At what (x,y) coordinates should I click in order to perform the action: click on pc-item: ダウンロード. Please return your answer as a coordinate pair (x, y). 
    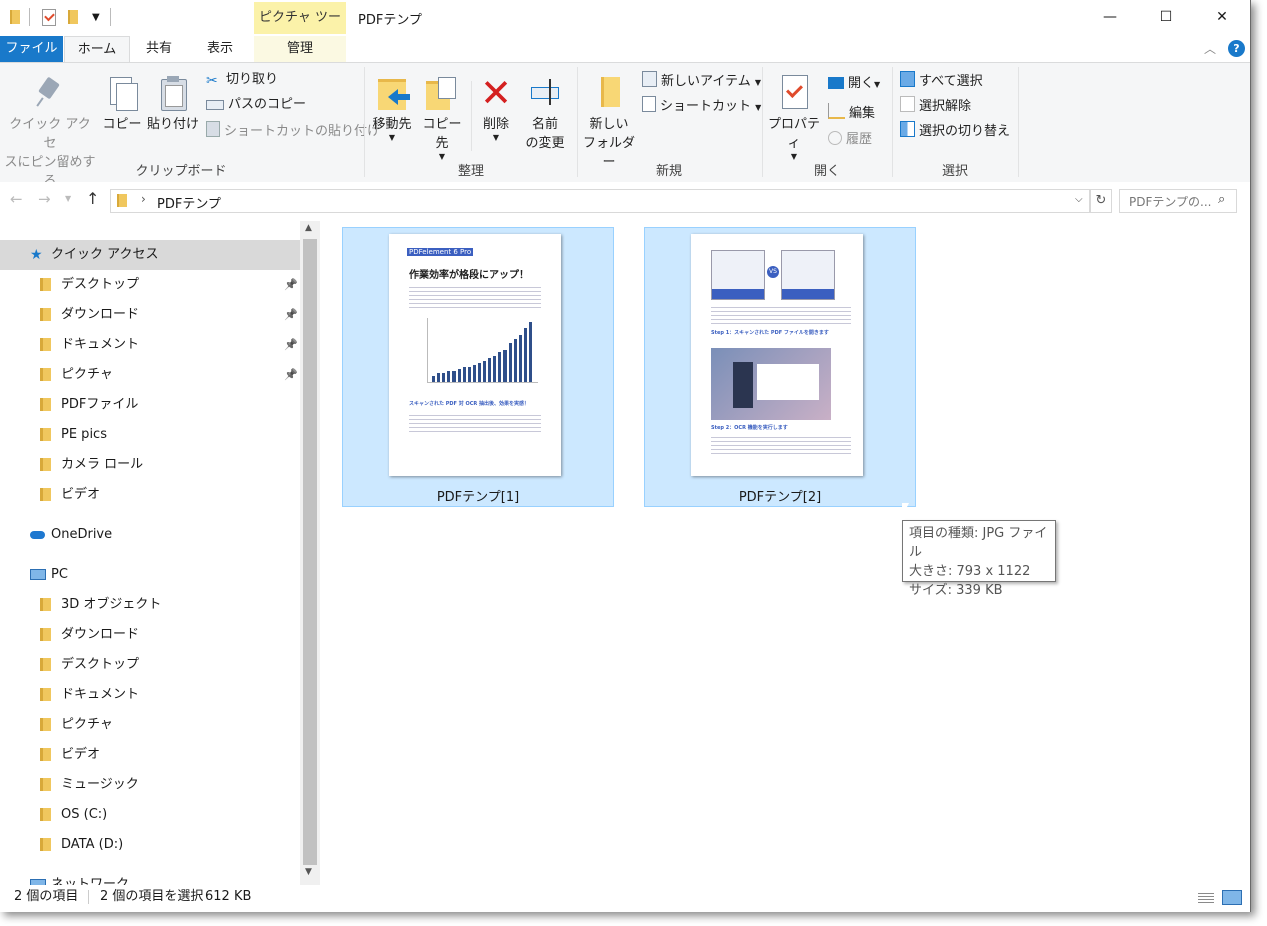
    Looking at the image, I should click on (150, 635).